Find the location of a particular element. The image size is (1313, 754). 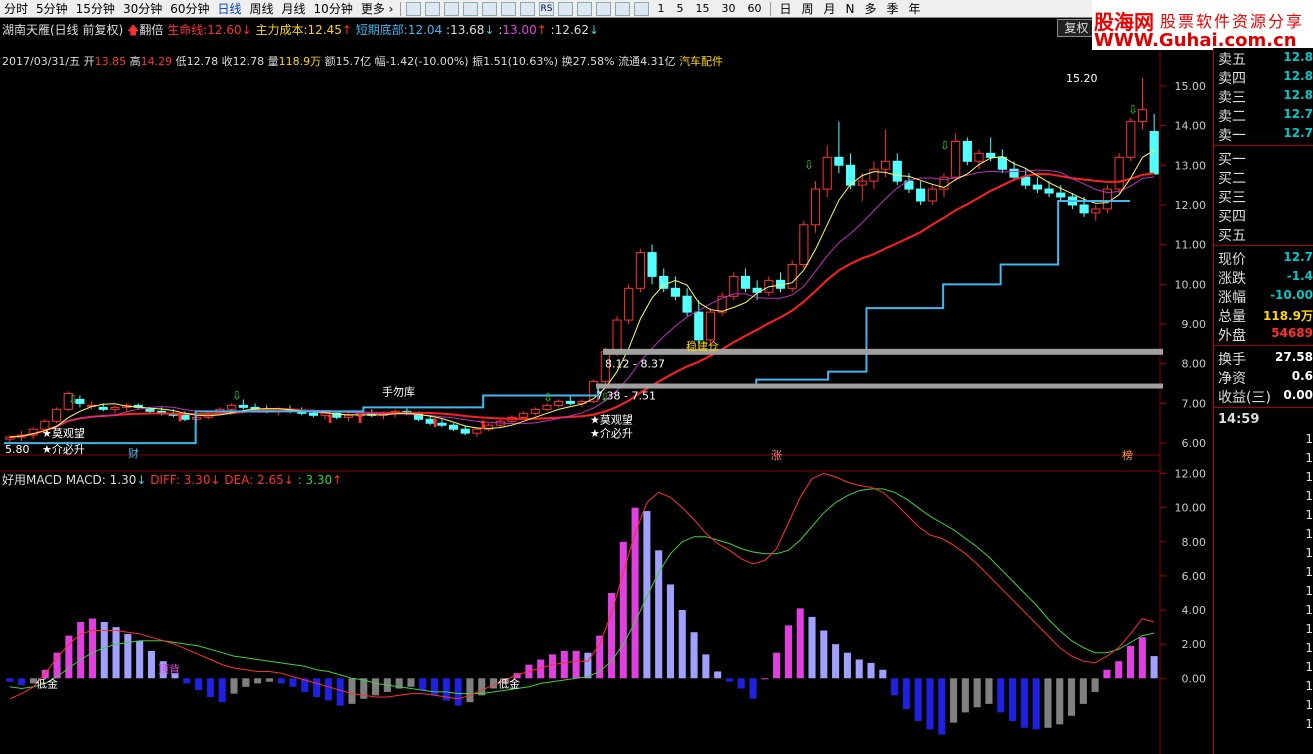

chart-g-icon is located at coordinates (528, 8).